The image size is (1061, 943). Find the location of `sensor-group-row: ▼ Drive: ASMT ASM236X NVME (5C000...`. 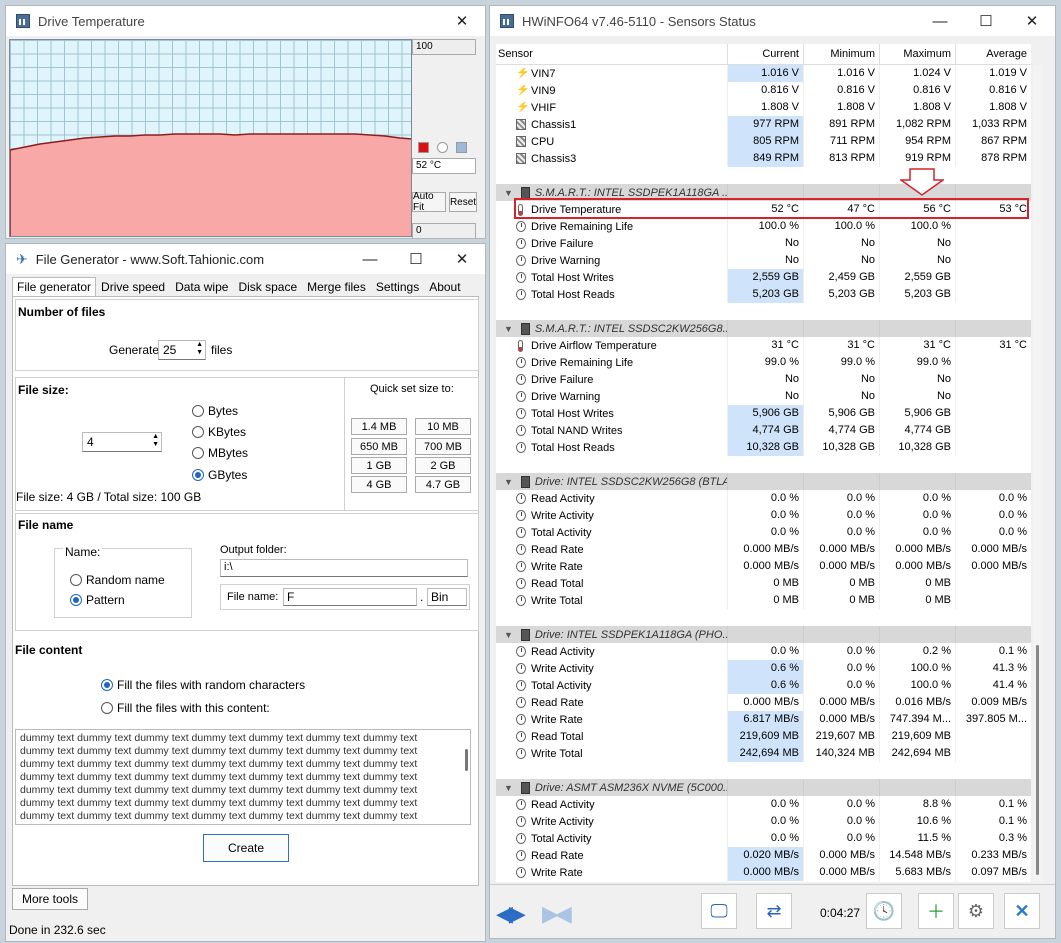

sensor-group-row: ▼ Drive: ASMT ASM236X NVME (5C000... is located at coordinates (763, 787).